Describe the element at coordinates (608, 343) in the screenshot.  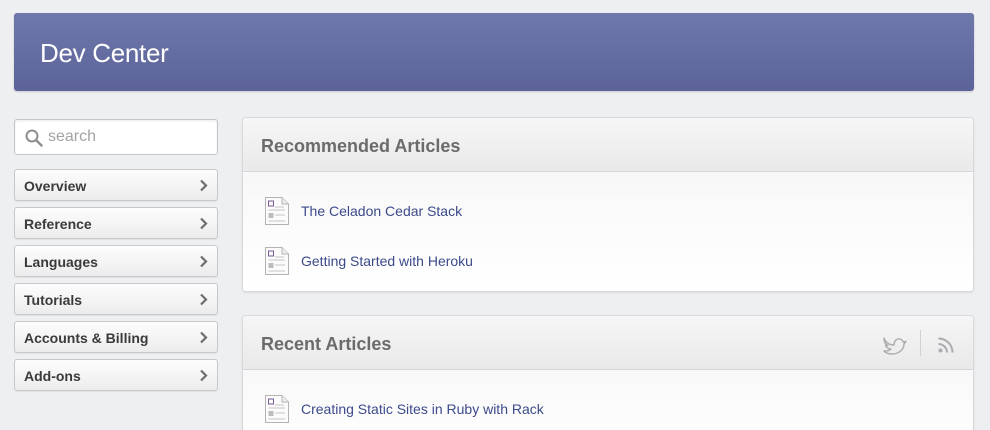
I see `panel-header: Recent Articles` at that location.